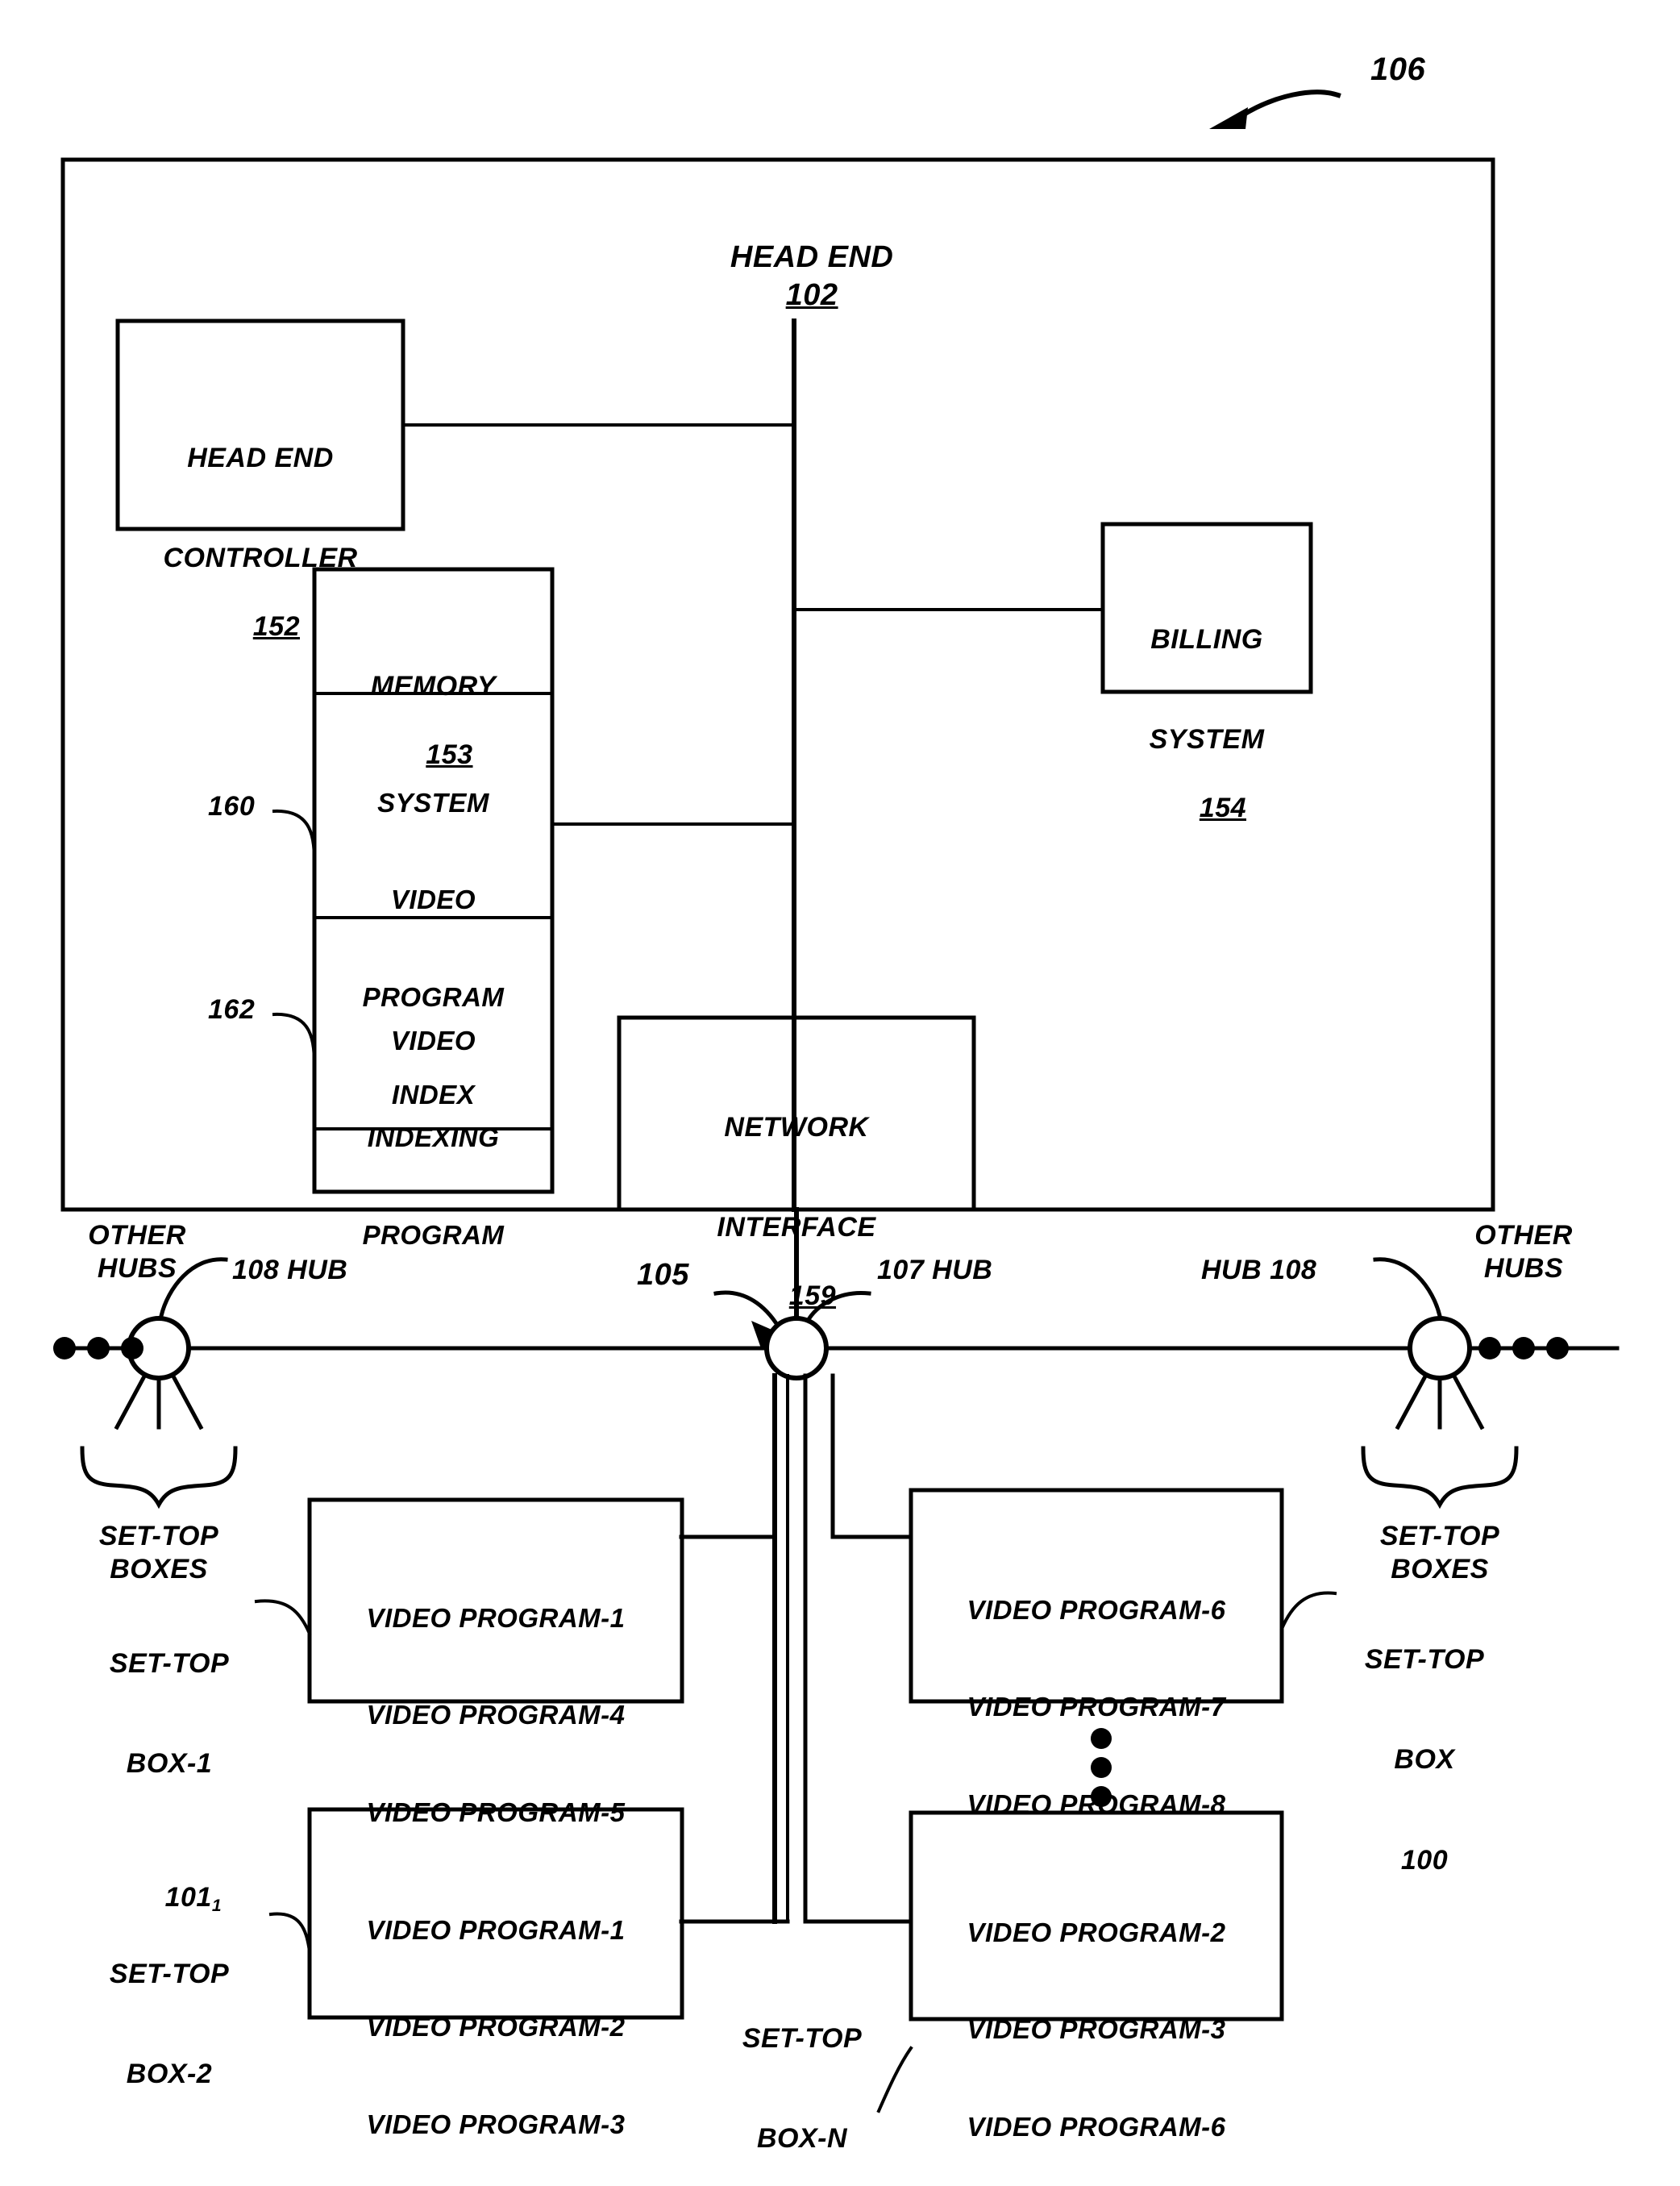 The width and height of the screenshot is (1680, 2186). Describe the element at coordinates (294, 838) in the screenshot. I see `callout-160-leader` at that location.